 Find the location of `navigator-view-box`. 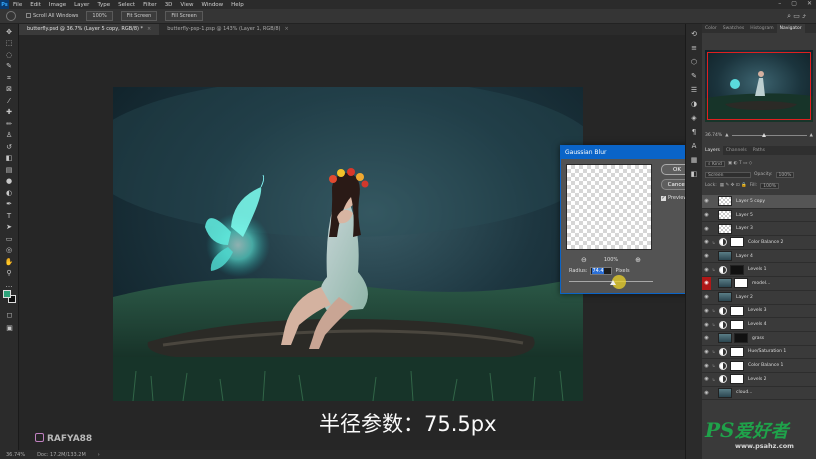

navigator-view-box is located at coordinates (759, 86).